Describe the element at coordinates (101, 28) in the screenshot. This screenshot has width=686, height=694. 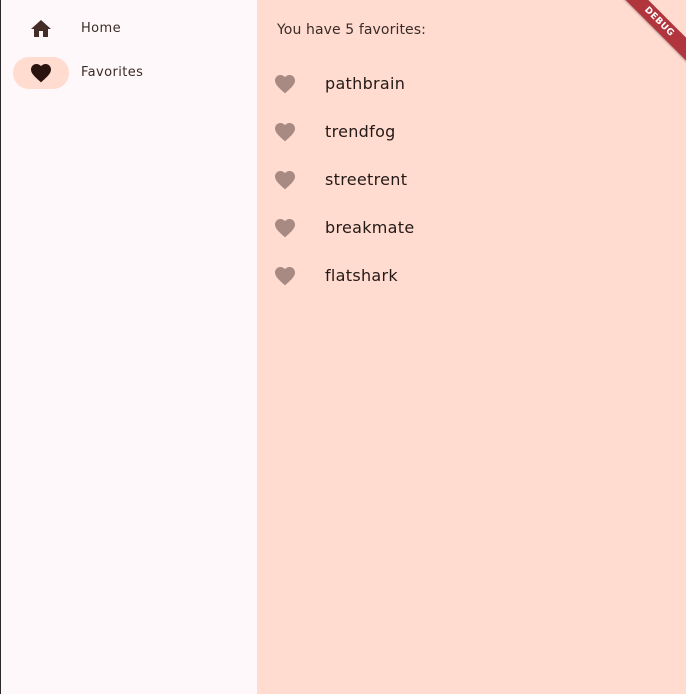
I see `nav-item-label: Home` at that location.